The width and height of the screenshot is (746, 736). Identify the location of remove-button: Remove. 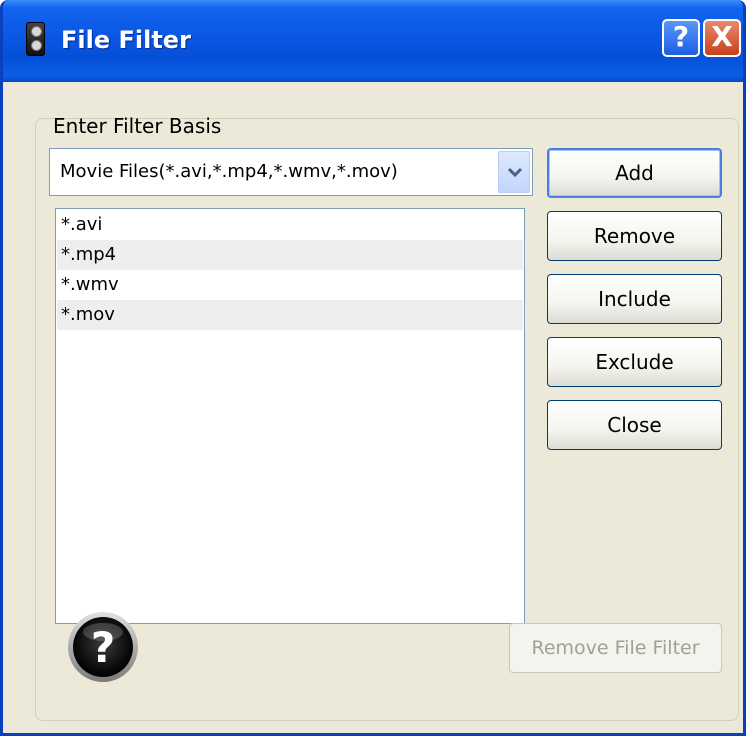
(634, 236).